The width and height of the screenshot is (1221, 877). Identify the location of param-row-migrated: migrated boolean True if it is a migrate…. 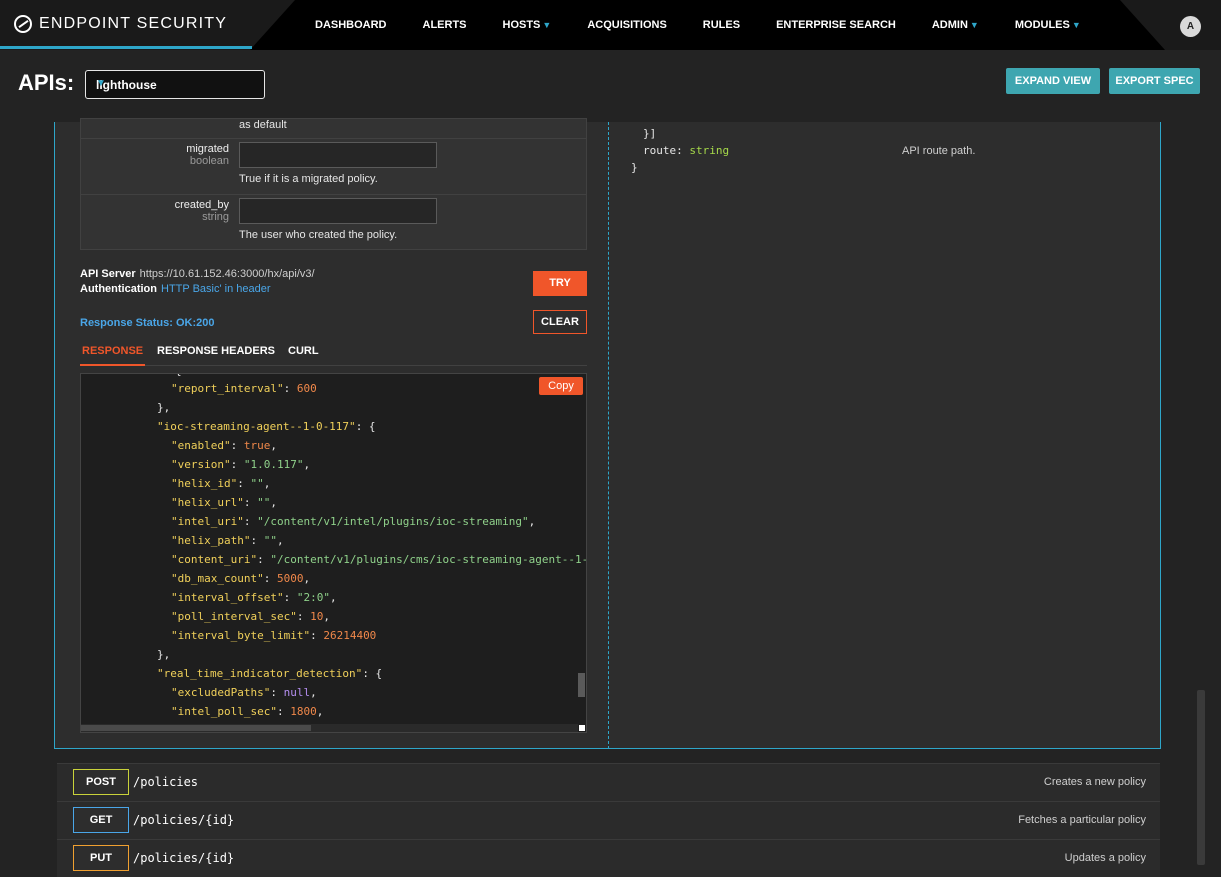
(333, 166).